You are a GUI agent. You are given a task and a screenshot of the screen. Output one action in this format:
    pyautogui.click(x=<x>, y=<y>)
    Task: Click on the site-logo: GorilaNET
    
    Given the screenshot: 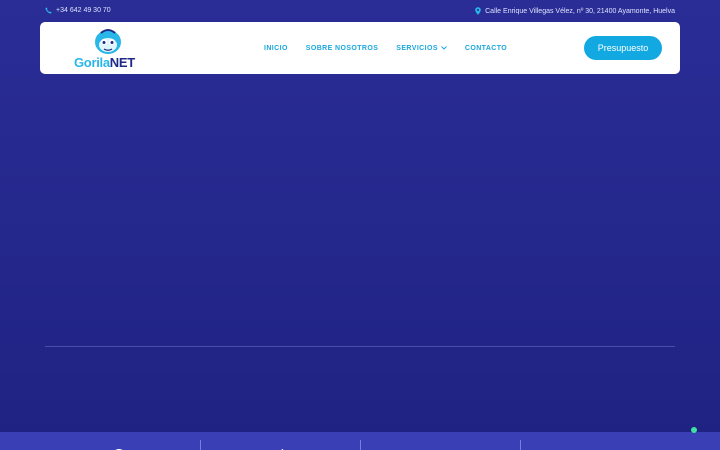 What is the action you would take?
    pyautogui.click(x=108, y=49)
    